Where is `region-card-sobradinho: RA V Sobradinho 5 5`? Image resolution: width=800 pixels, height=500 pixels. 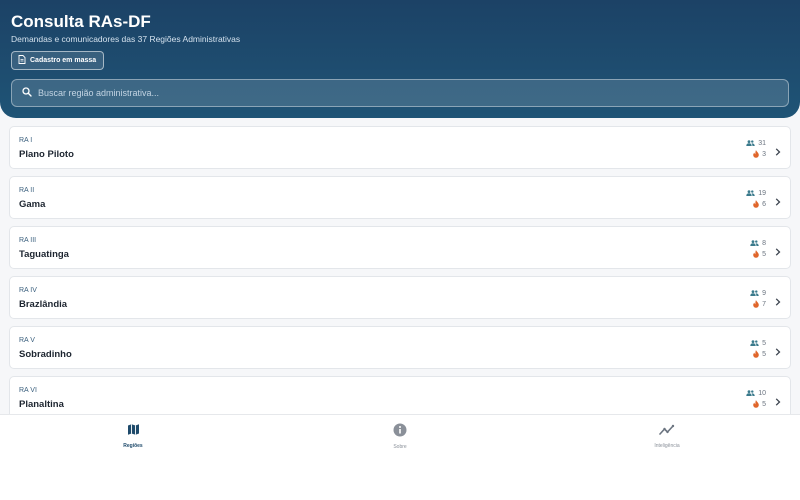
region-card-sobradinho: RA V Sobradinho 5 5 is located at coordinates (400, 347).